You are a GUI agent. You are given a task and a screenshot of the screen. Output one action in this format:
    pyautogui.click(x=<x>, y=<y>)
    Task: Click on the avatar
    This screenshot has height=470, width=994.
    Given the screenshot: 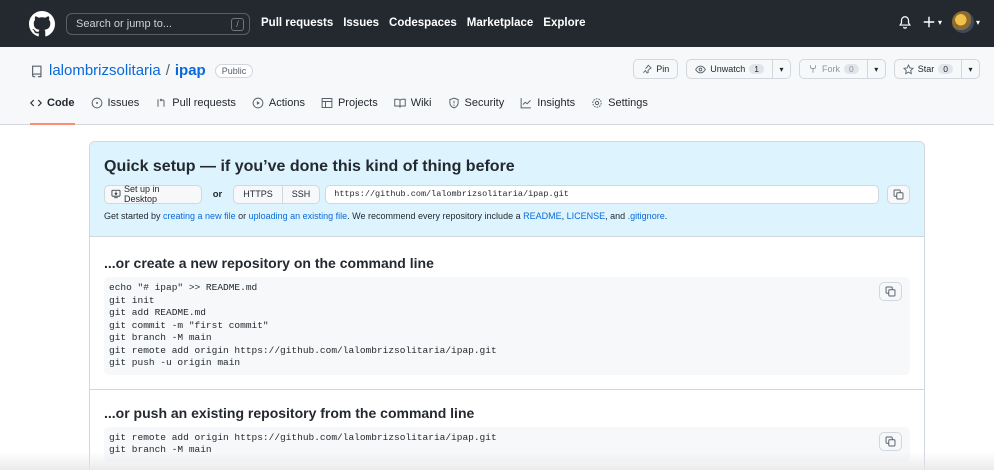 What is the action you would take?
    pyautogui.click(x=962, y=22)
    